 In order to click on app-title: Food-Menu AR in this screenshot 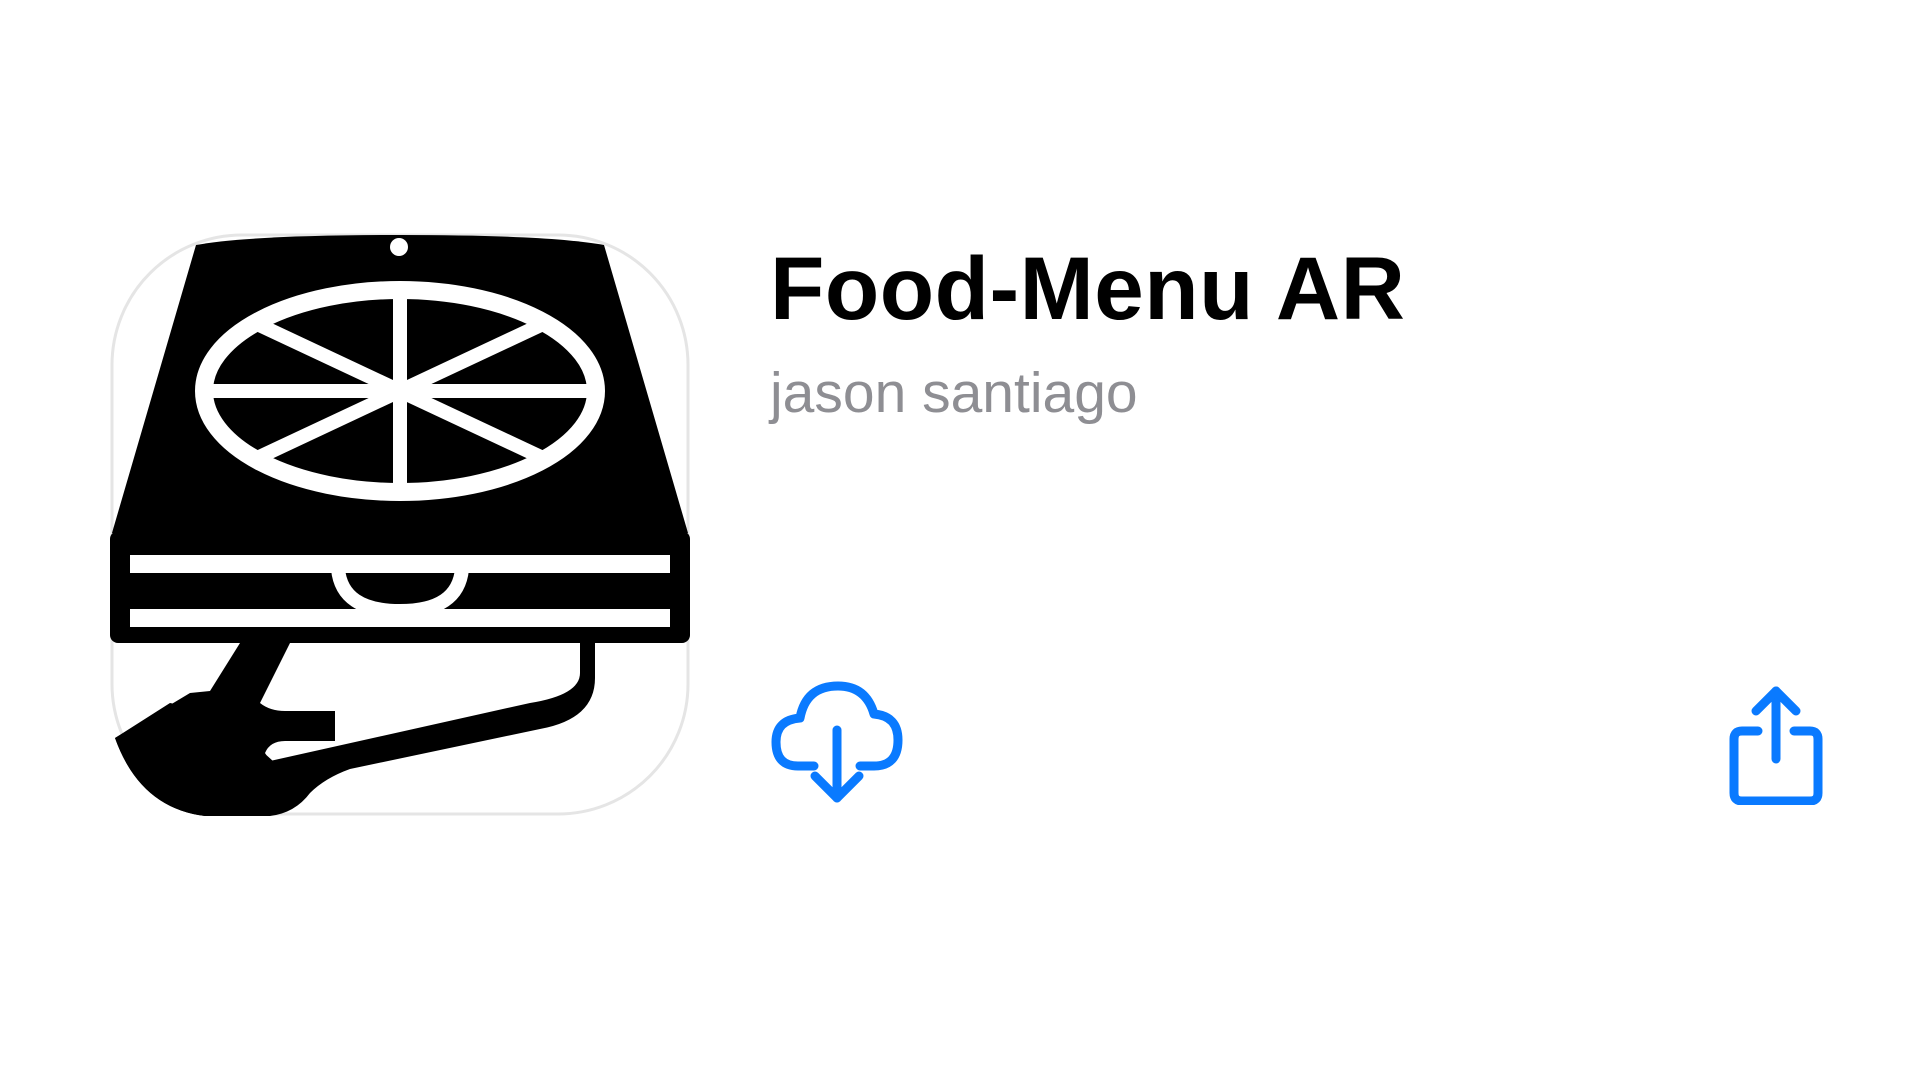, I will do `click(1088, 288)`.